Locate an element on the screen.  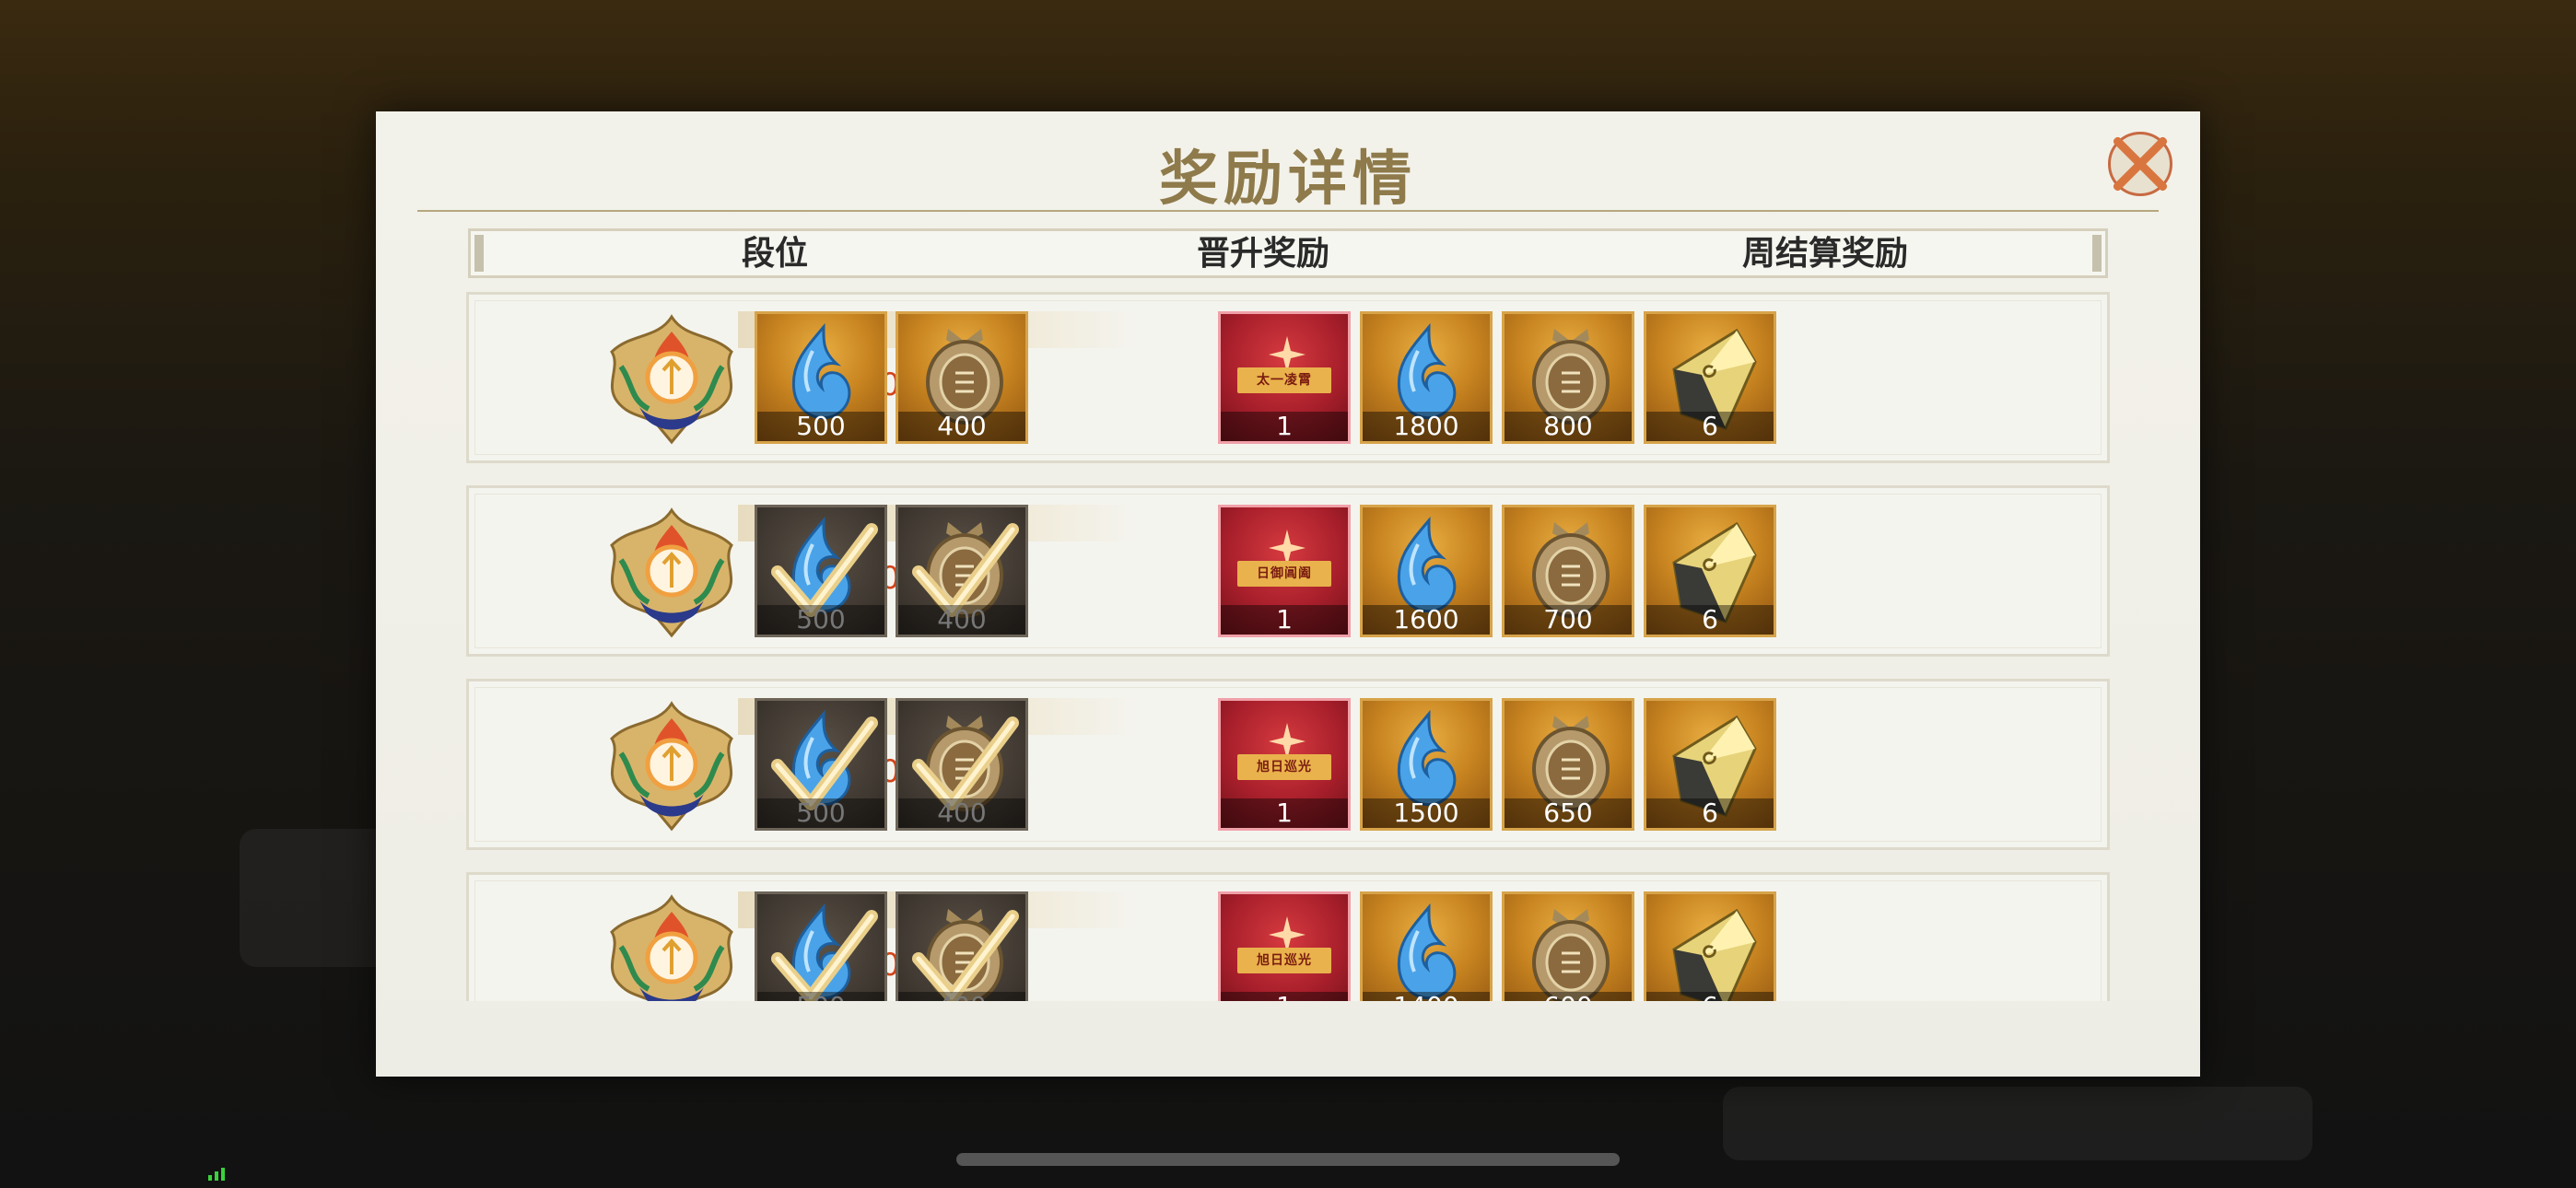
table-header: 段位 晋升奖励 周结算奖励 is located at coordinates (1288, 253).